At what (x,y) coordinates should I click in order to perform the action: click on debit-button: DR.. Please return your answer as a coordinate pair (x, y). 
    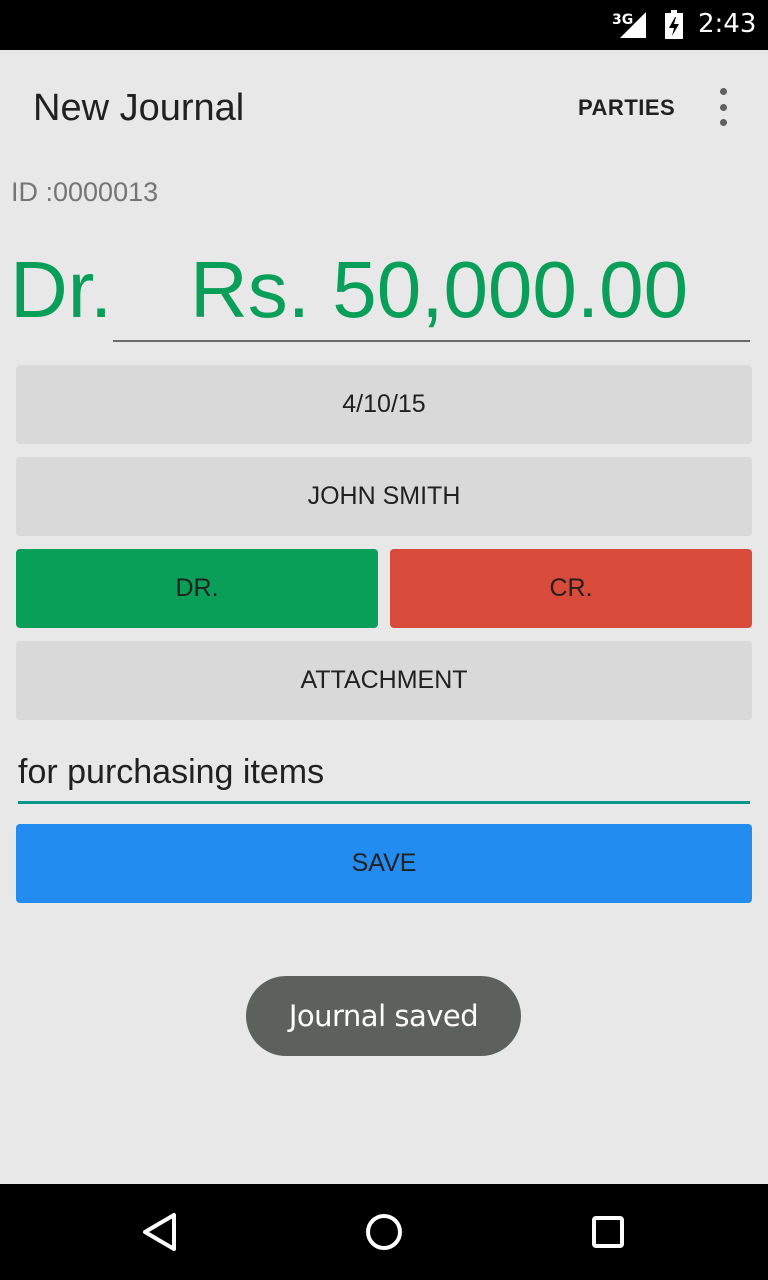
    Looking at the image, I should click on (197, 588).